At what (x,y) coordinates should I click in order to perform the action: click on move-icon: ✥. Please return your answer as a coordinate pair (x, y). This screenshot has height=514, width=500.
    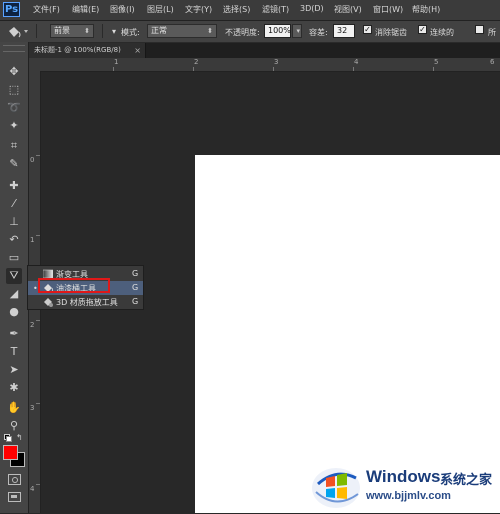
    Looking at the image, I should click on (14, 72).